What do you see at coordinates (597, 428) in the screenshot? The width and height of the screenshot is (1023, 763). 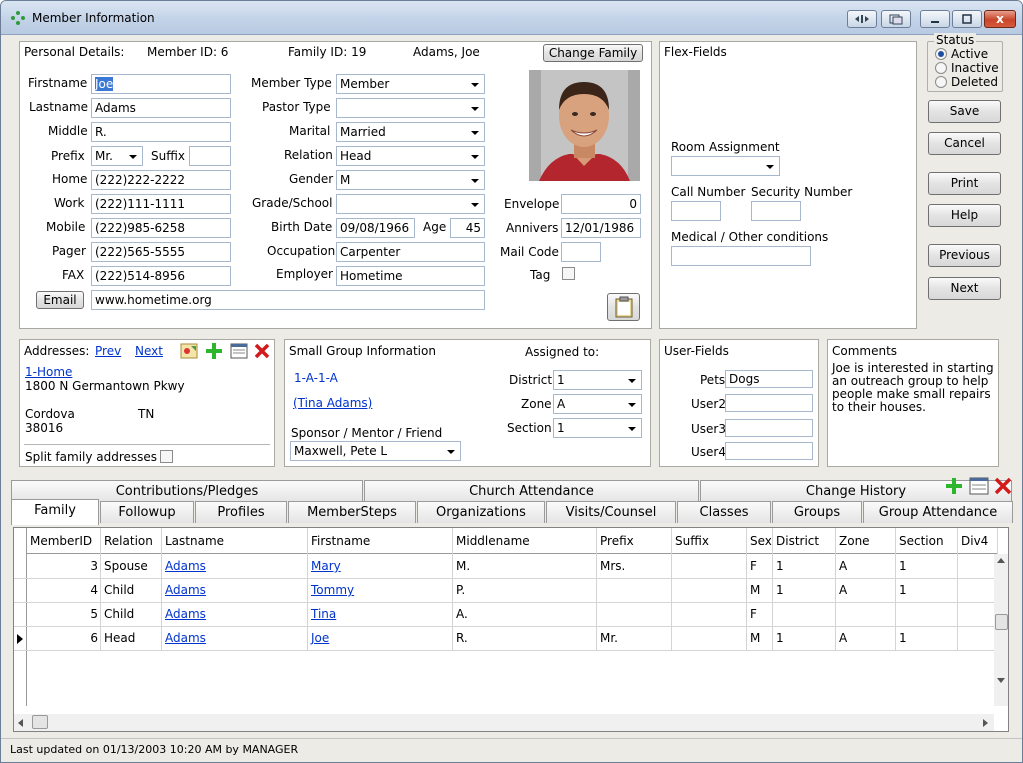 I see `section-select: 1` at bounding box center [597, 428].